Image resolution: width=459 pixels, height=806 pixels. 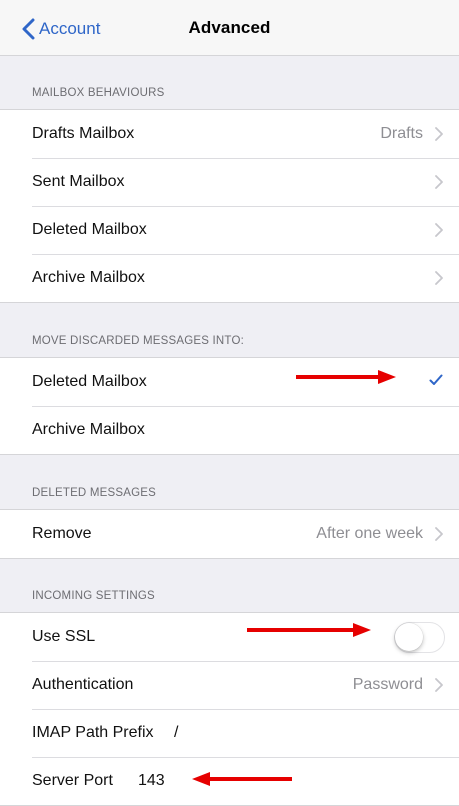 I want to click on row-value: After one week, so click(x=369, y=533).